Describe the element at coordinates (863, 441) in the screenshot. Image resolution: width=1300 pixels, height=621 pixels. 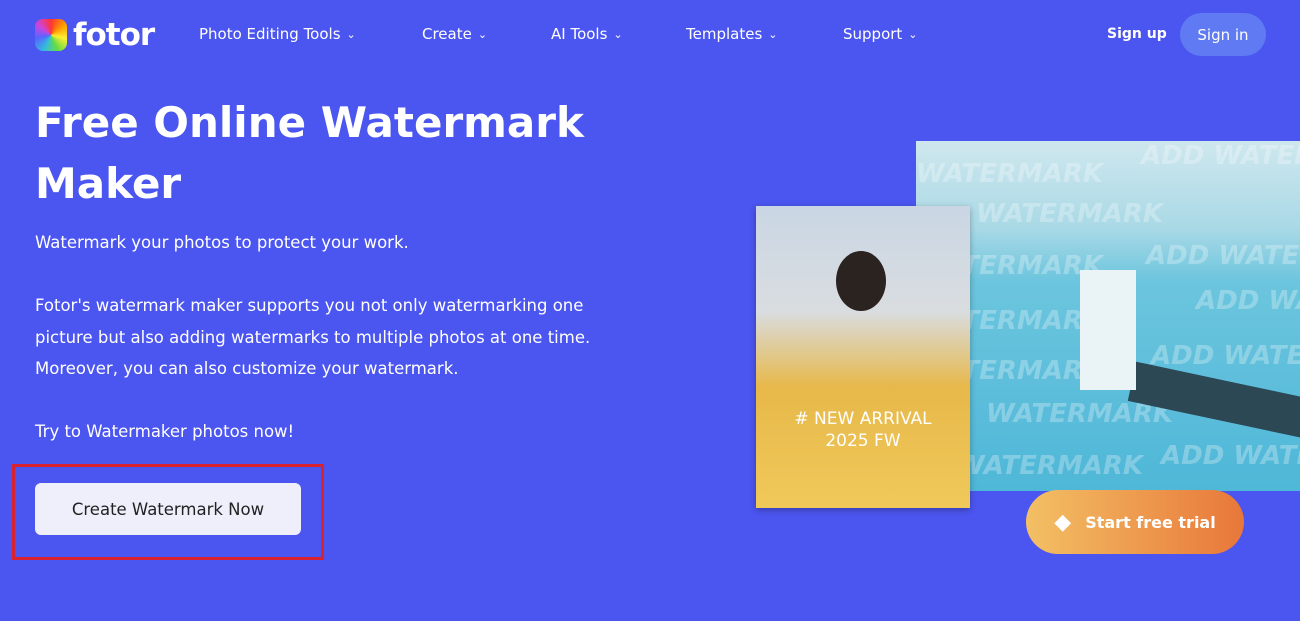
I see `caption-line-2: 2025 FW` at that location.